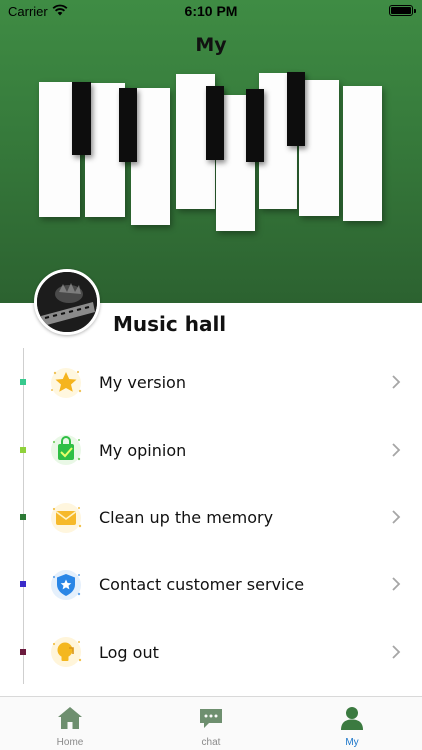 The width and height of the screenshot is (422, 750). Describe the element at coordinates (66, 383) in the screenshot. I see `star-badge-icon` at that location.